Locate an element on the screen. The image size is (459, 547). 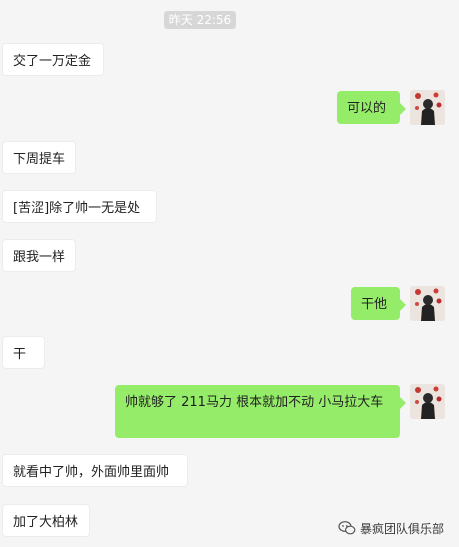
message-bubble-outgoing: 干他 is located at coordinates (378, 303).